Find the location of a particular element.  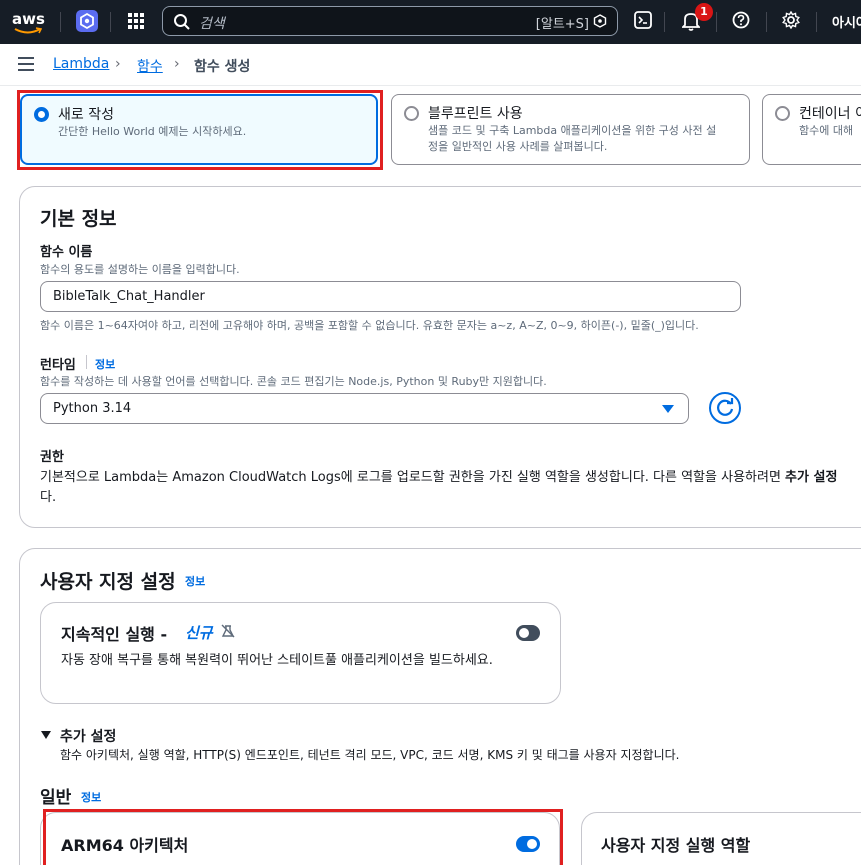

refresh-runtime-button is located at coordinates (725, 408).